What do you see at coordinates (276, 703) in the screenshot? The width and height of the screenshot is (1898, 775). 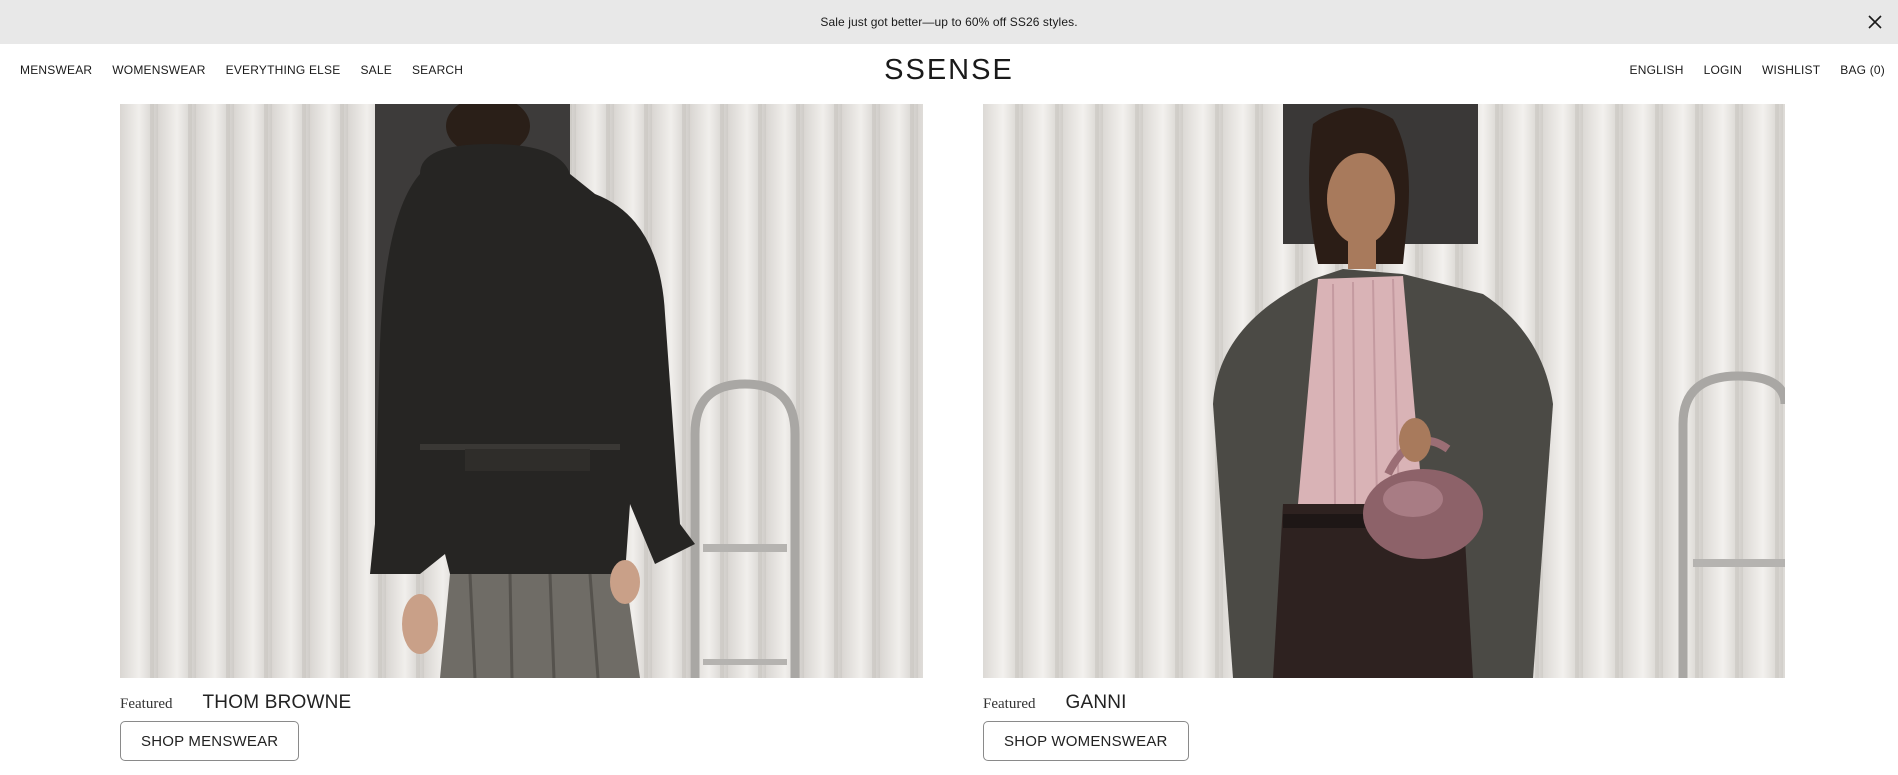 I see `featured-brand: THOM BROWNE` at bounding box center [276, 703].